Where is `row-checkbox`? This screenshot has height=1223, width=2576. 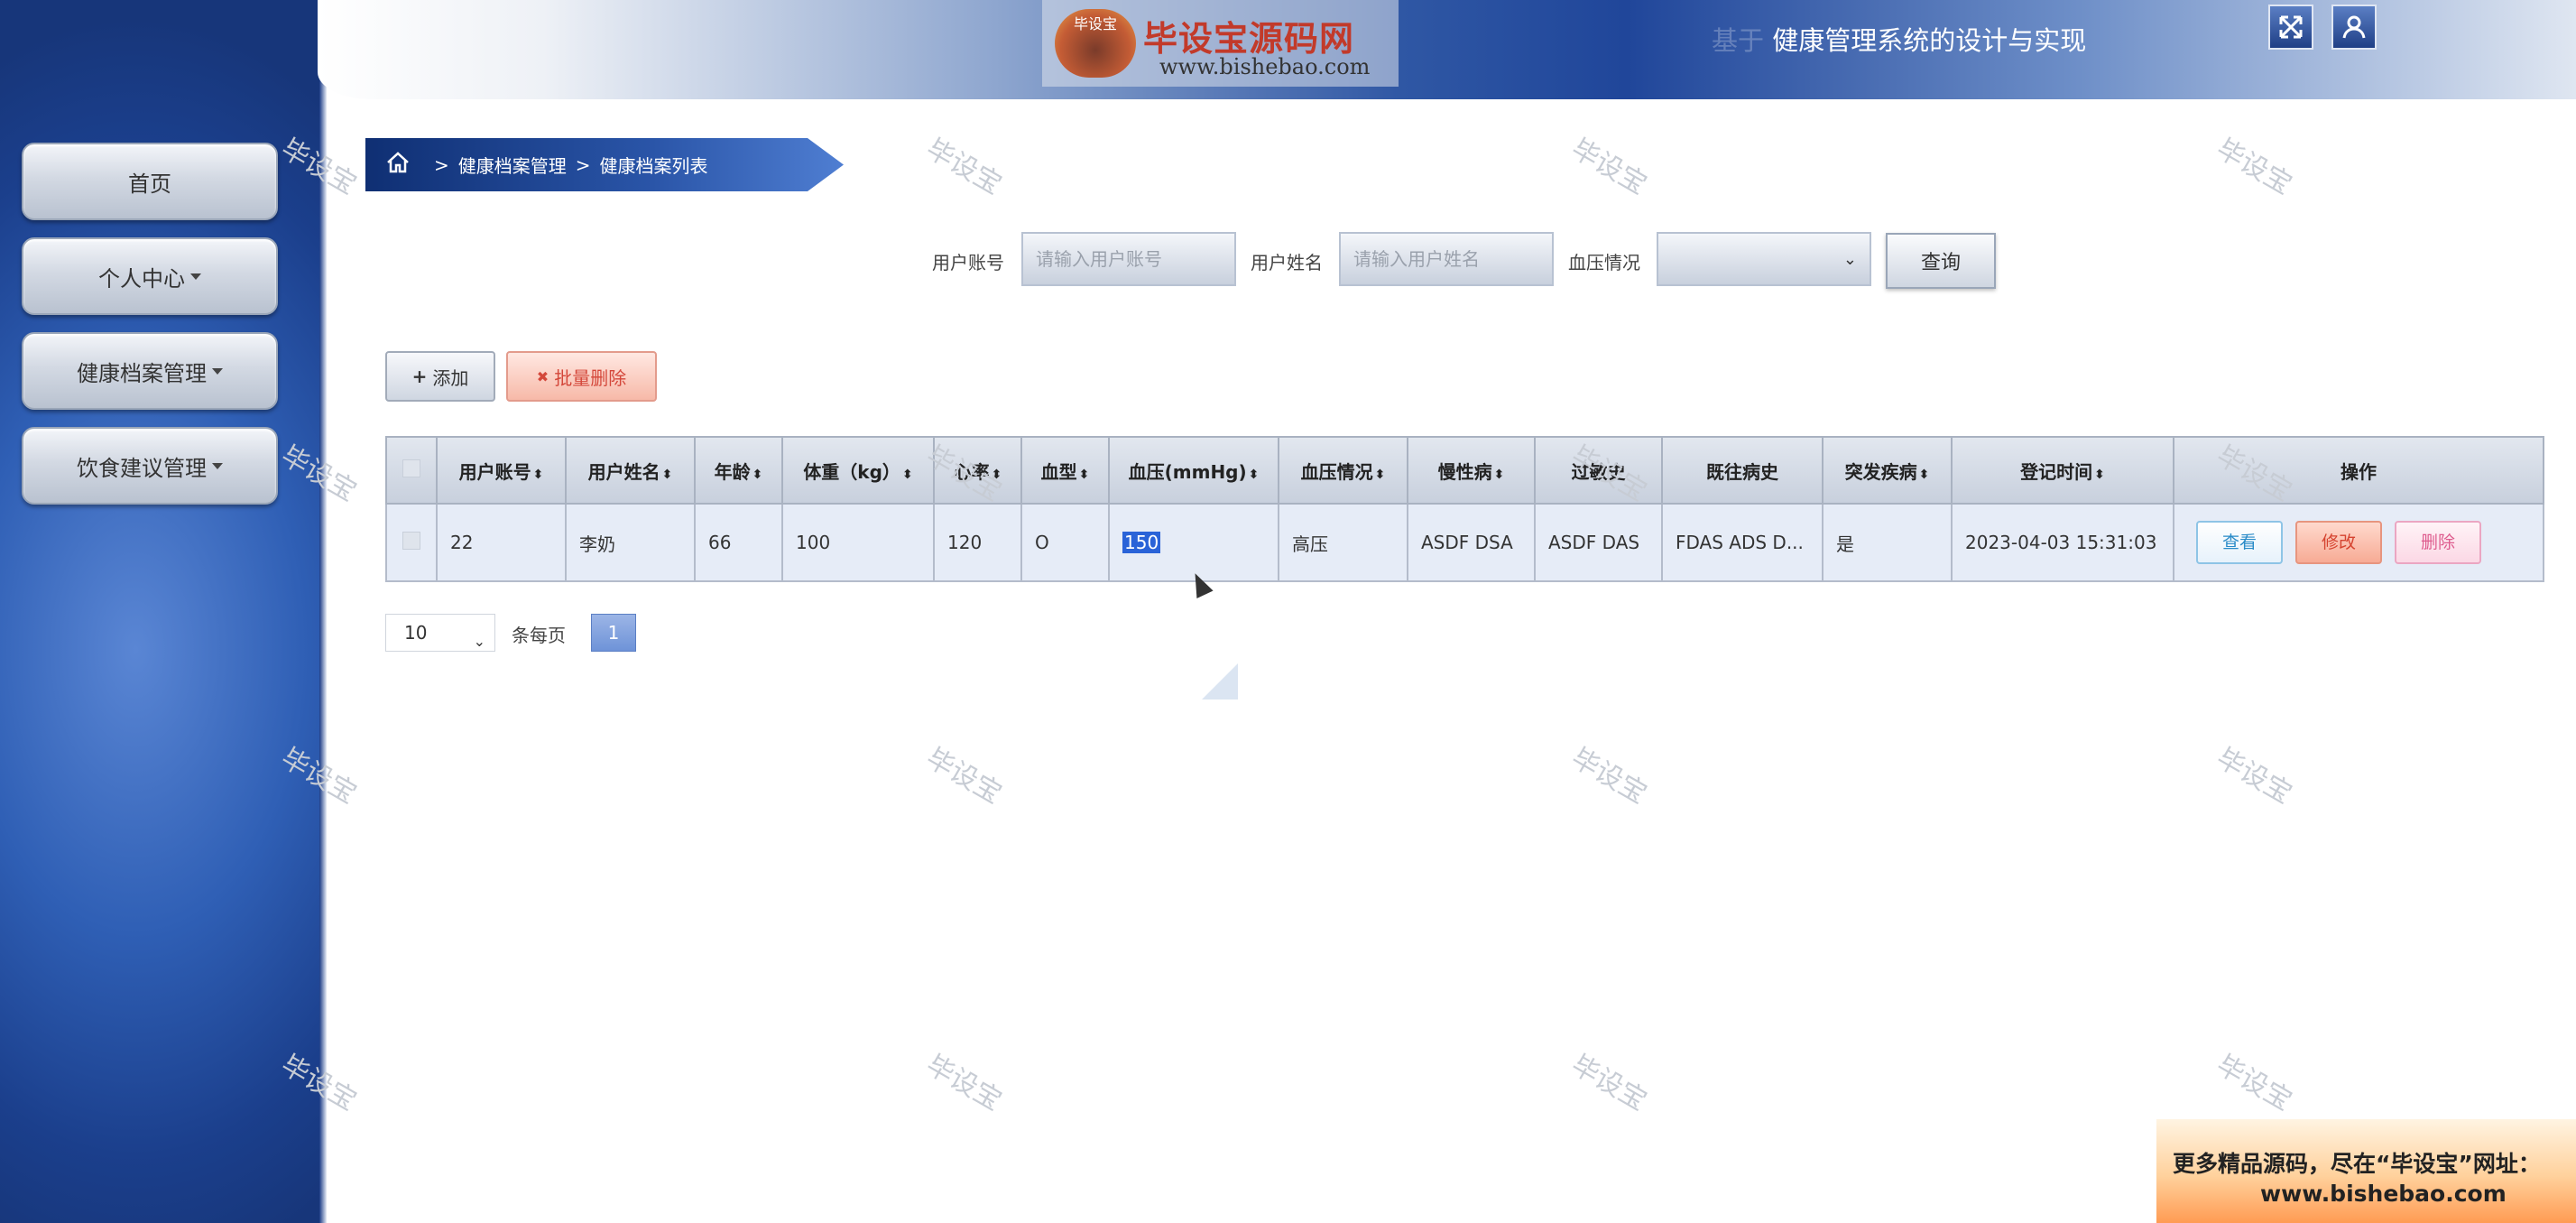
row-checkbox is located at coordinates (411, 543).